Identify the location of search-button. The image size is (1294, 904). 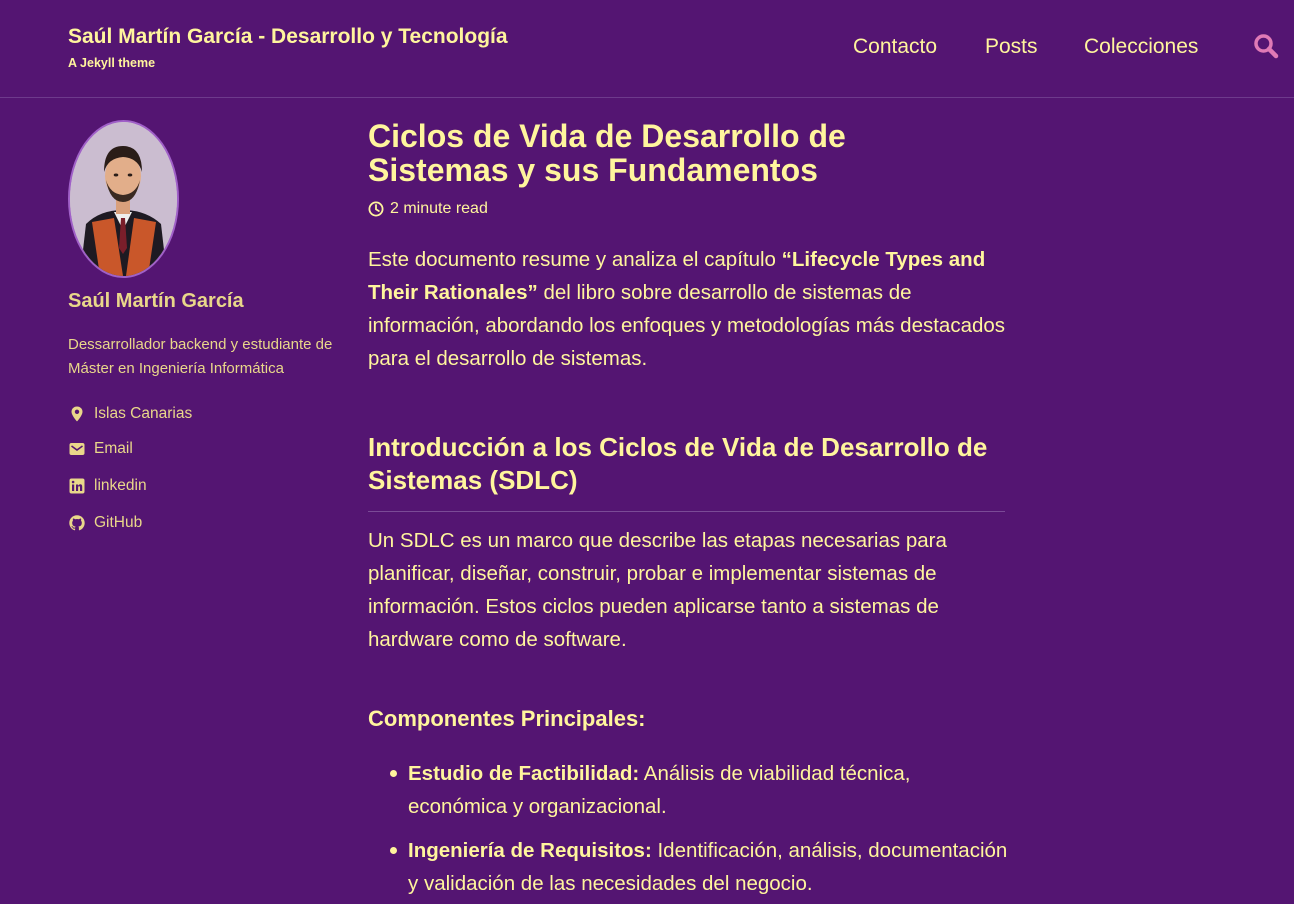
(1266, 47).